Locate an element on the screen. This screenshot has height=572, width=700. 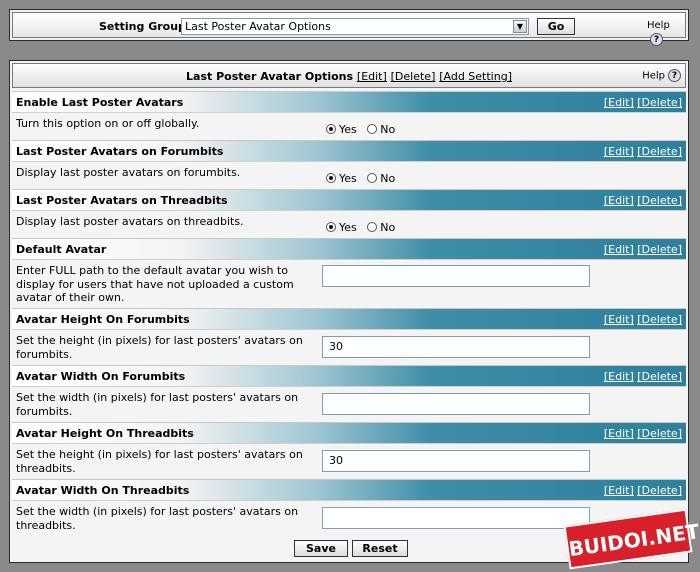
setting-title: Enable Last Poster Avatars is located at coordinates (100, 102).